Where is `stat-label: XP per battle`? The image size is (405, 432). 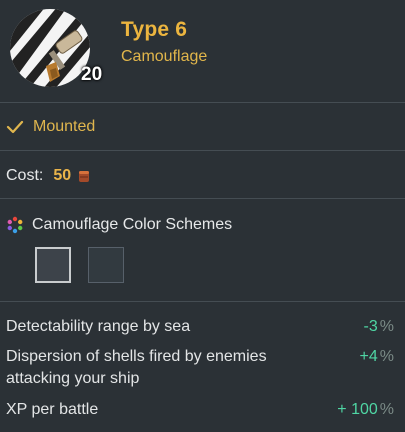
stat-label: XP per battle is located at coordinates (52, 409).